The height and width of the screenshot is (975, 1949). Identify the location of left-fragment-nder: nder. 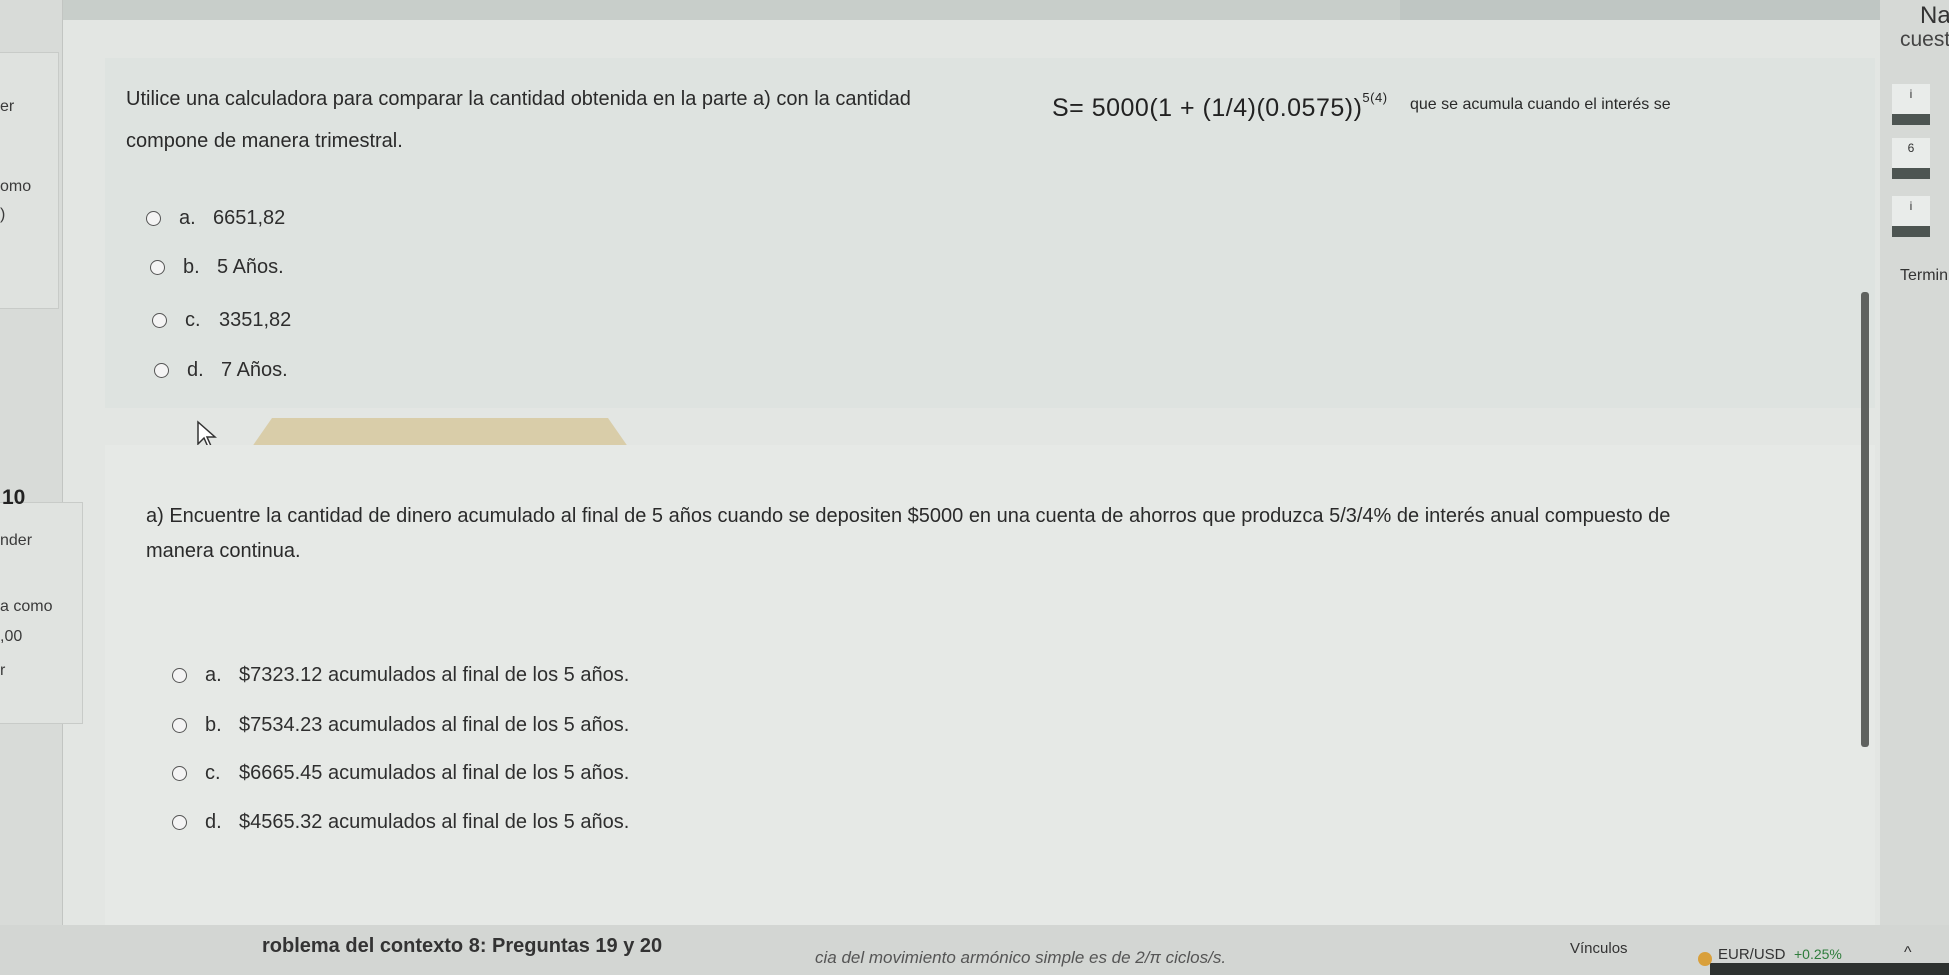
(16, 540).